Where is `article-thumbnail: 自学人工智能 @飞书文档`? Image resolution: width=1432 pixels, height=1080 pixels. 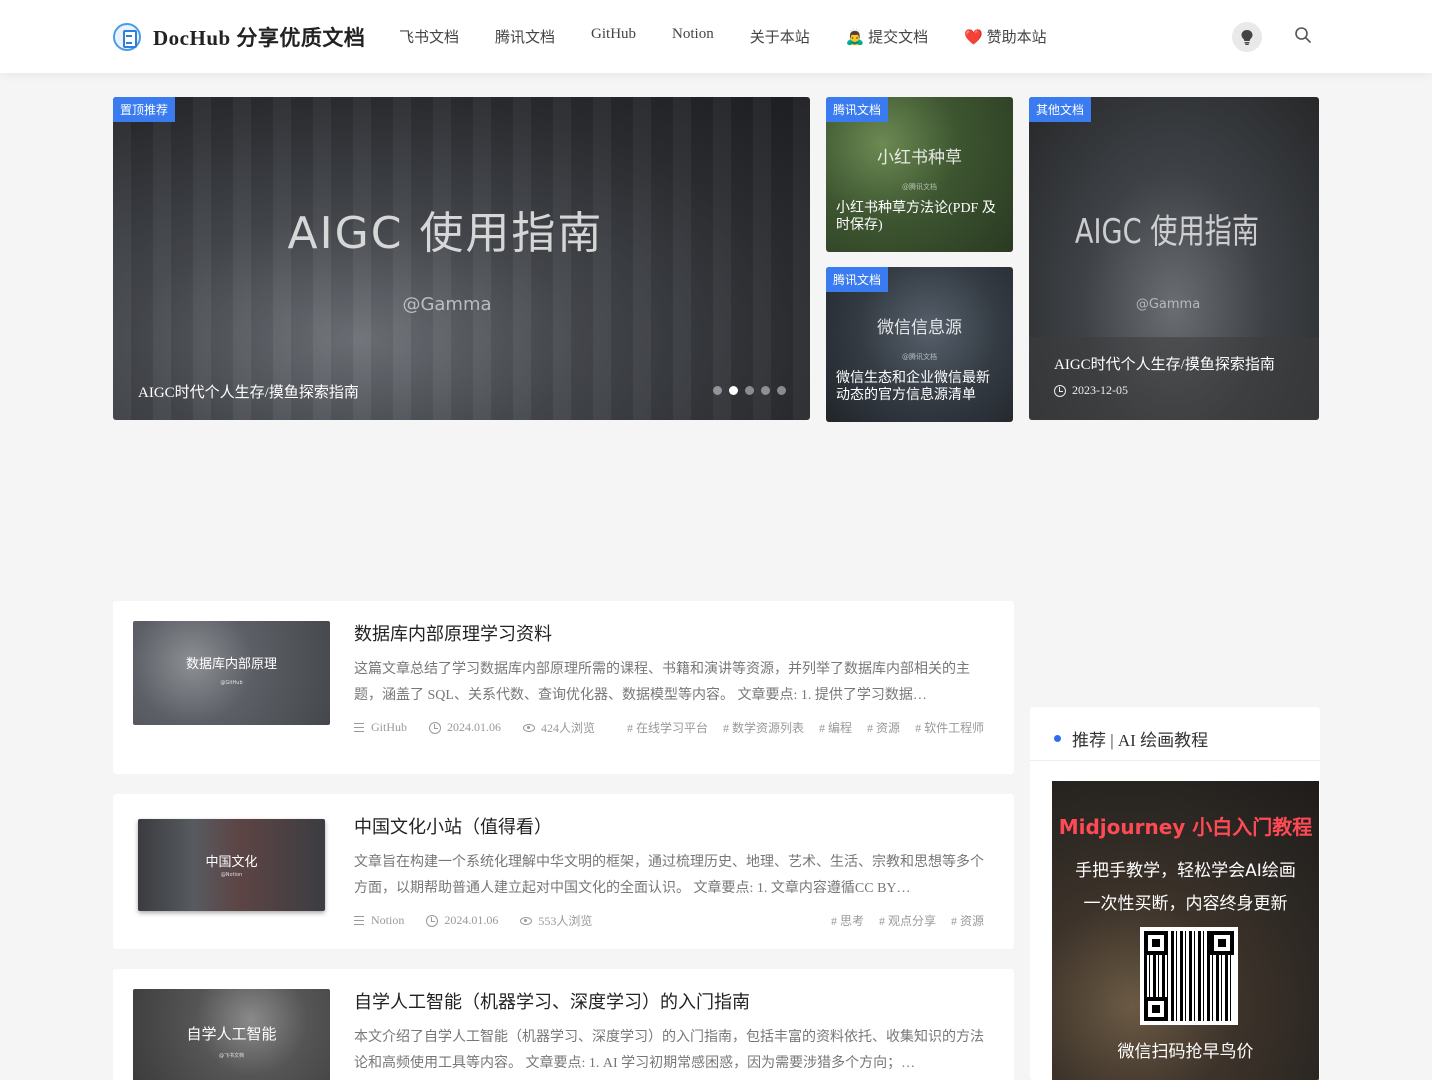
article-thumbnail: 自学人工智能 @飞书文档 is located at coordinates (231, 1034).